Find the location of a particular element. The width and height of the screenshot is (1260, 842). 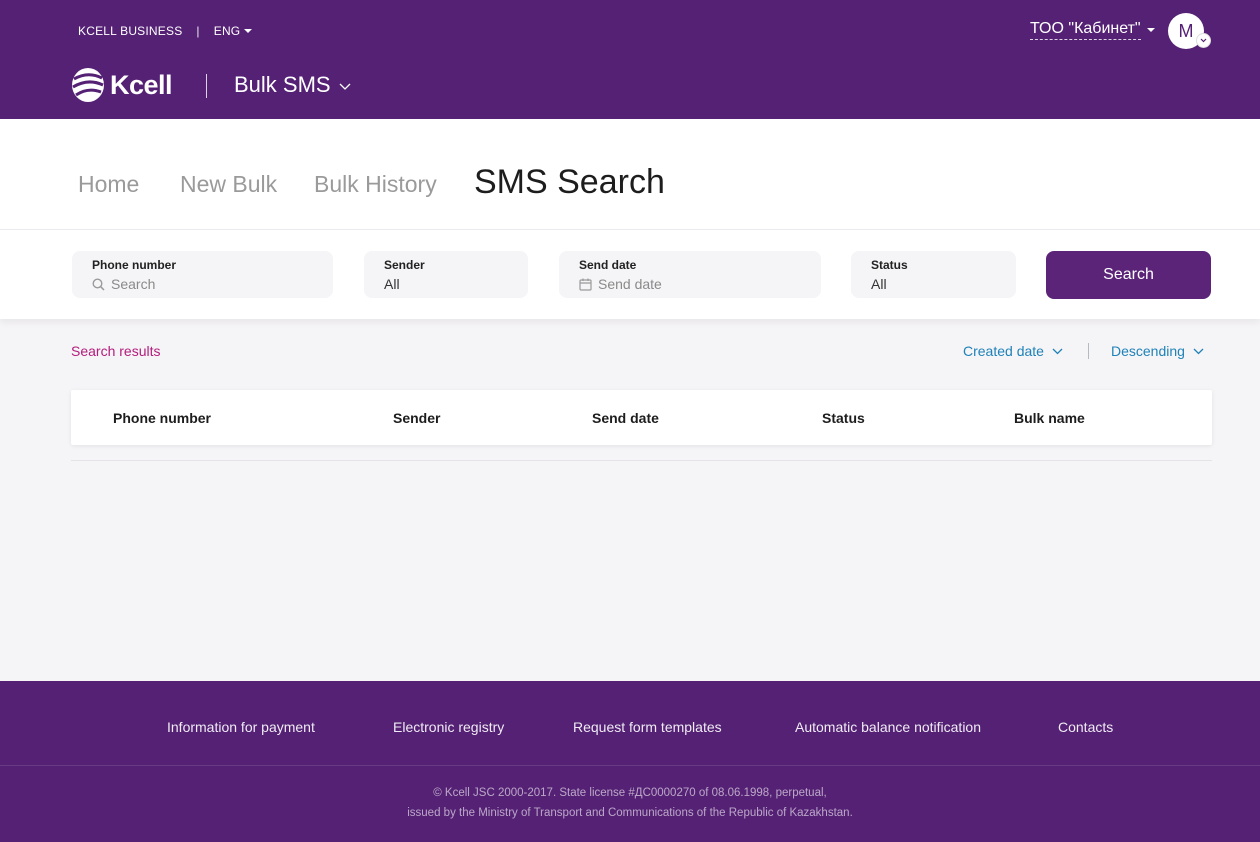

column-header-sender: Sender is located at coordinates (416, 418).